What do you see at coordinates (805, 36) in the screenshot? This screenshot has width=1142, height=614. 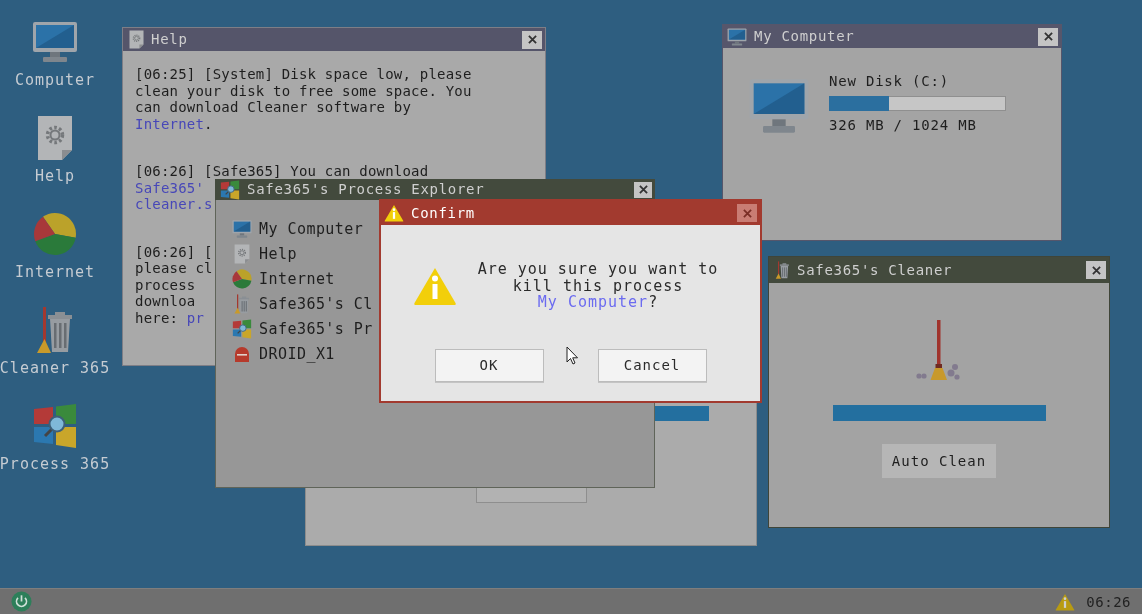 I see `window-title: My Computer` at bounding box center [805, 36].